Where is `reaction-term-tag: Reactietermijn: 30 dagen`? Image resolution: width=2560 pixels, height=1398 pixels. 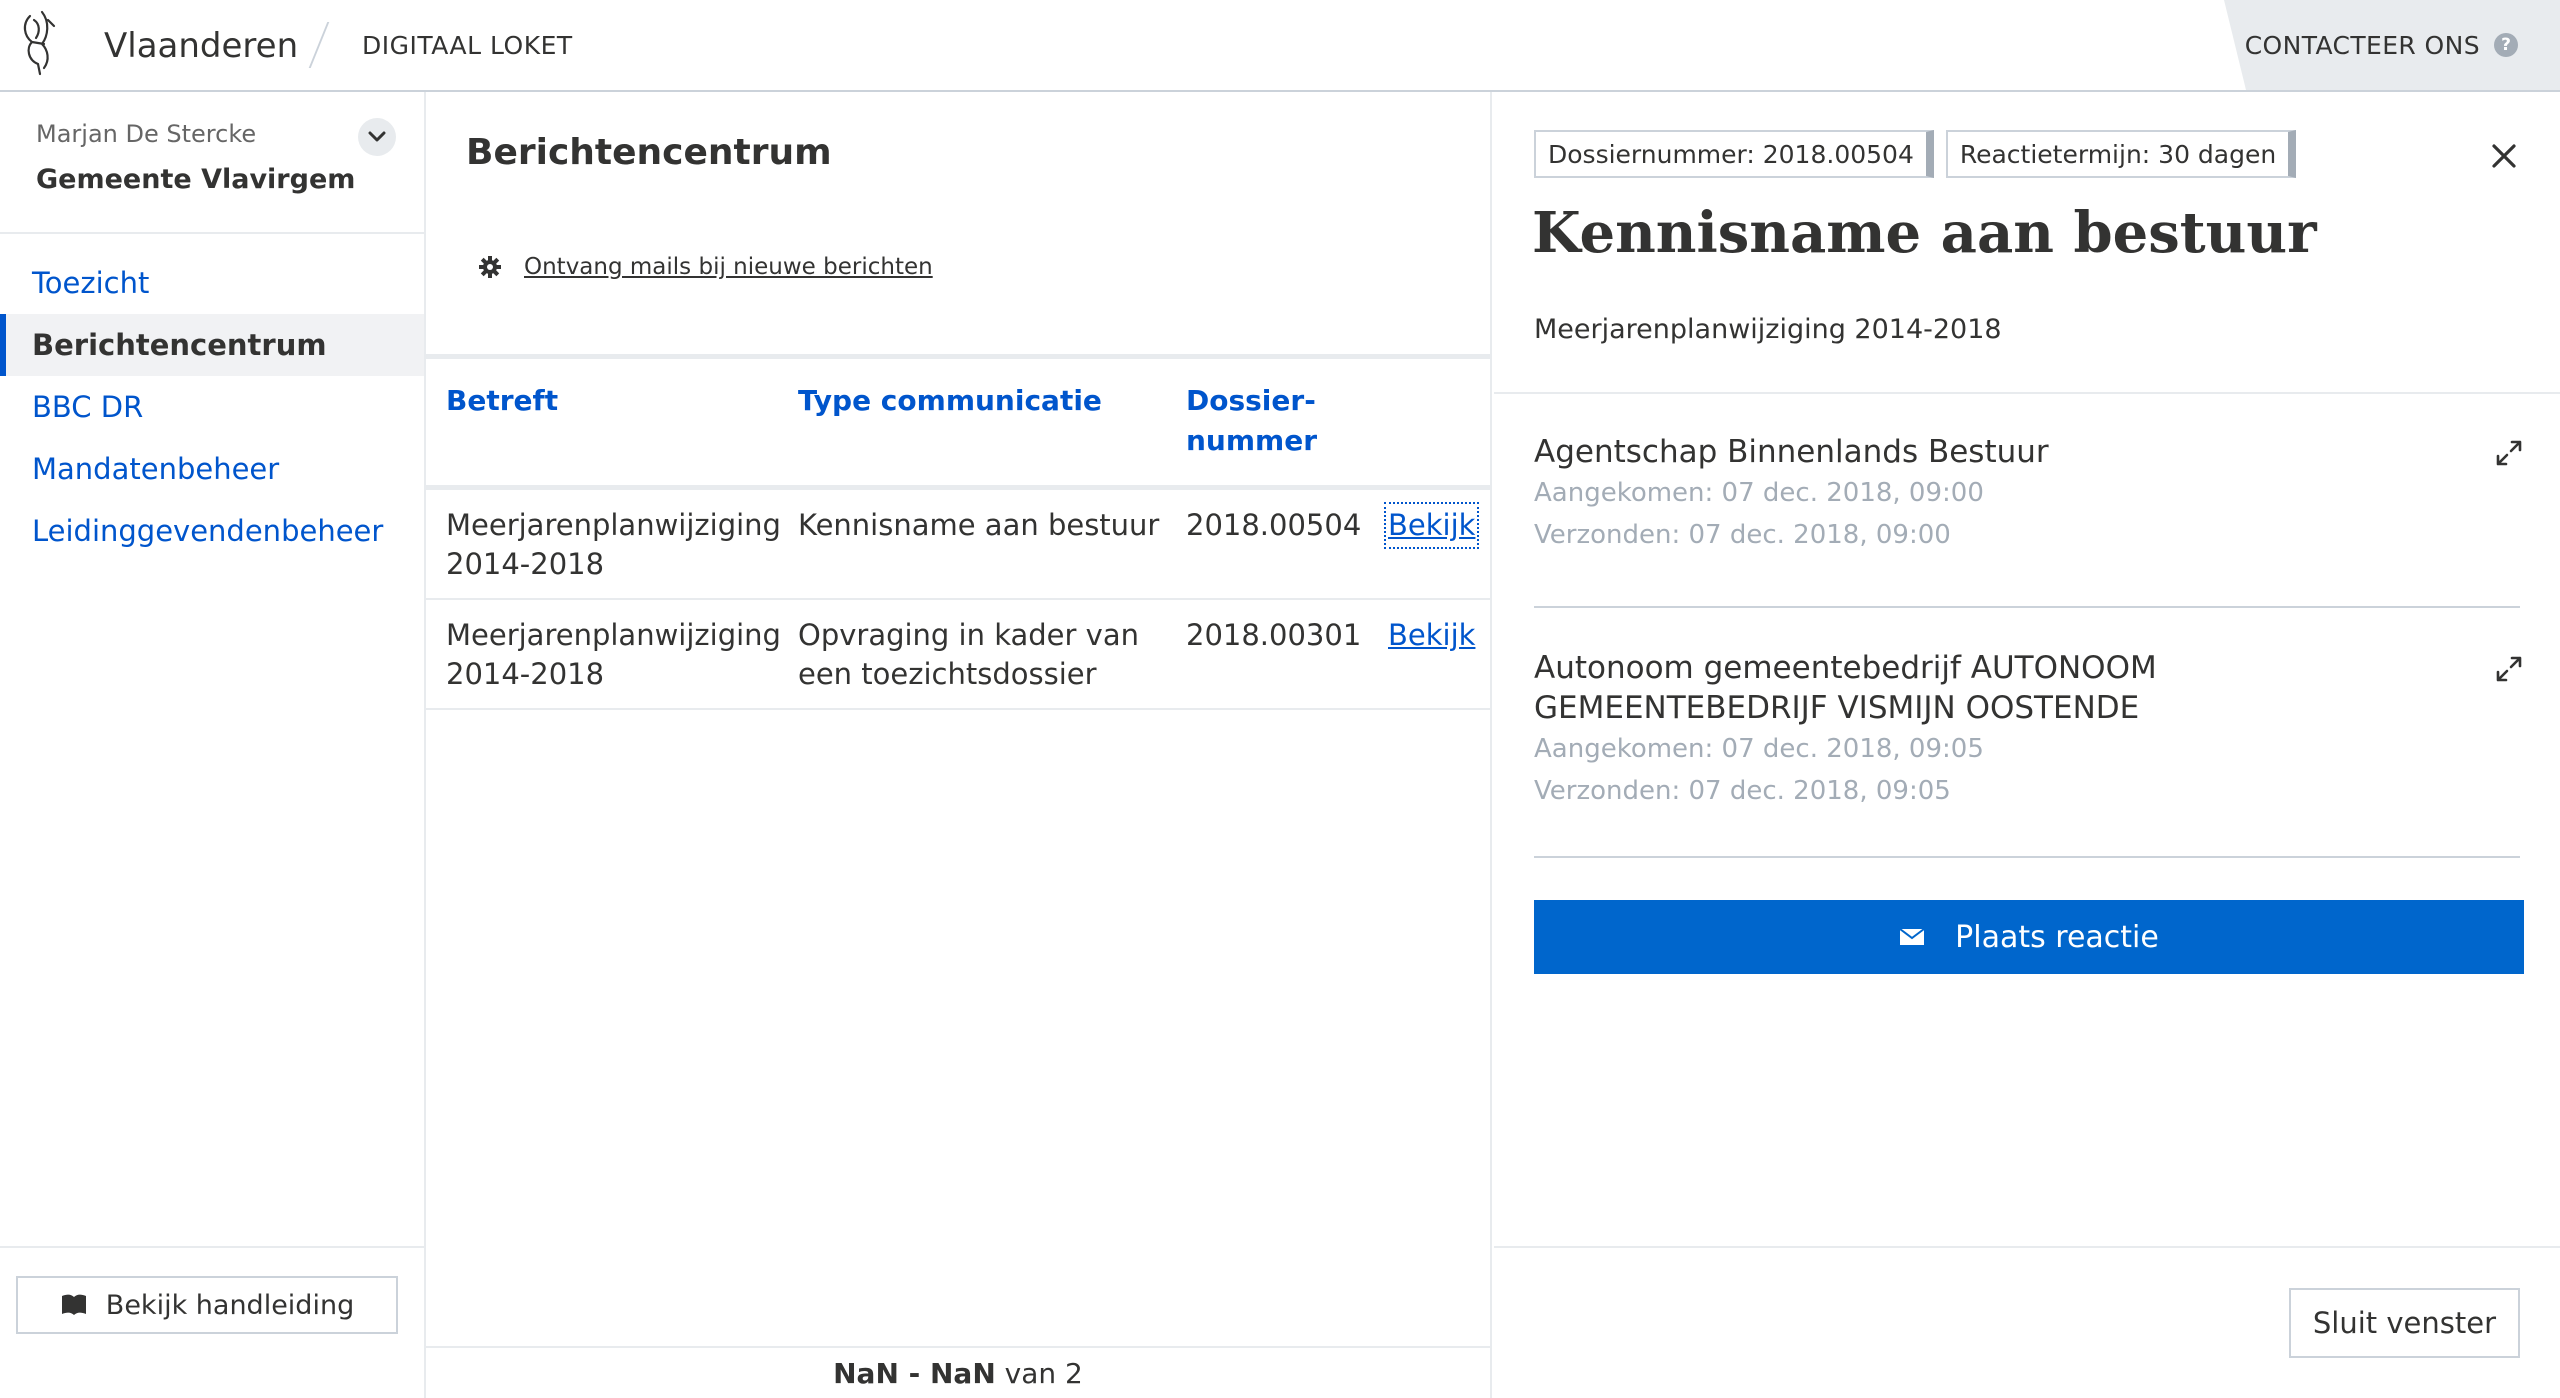 reaction-term-tag: Reactietermijn: 30 dagen is located at coordinates (2121, 154).